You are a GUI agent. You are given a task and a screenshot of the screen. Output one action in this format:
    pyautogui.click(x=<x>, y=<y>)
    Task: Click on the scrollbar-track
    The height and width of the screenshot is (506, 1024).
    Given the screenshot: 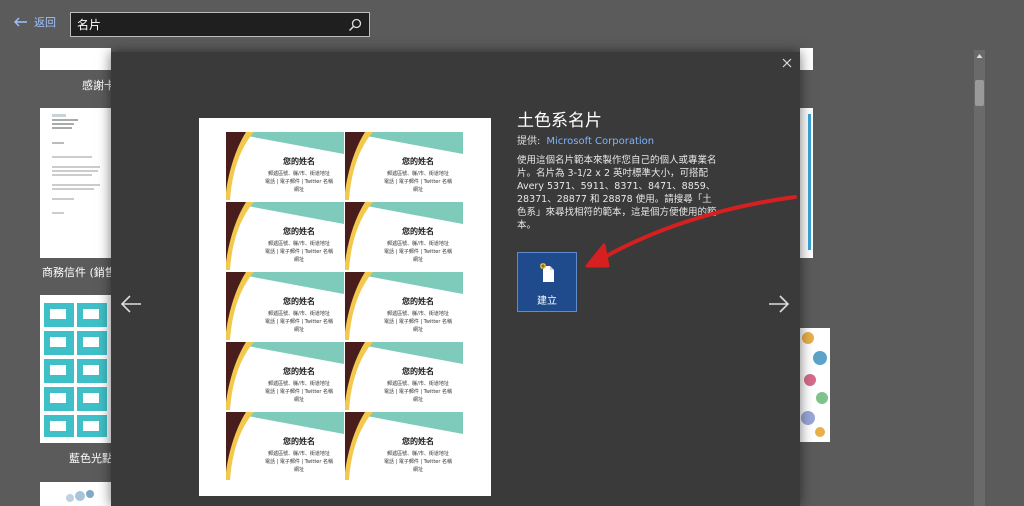 What is the action you would take?
    pyautogui.click(x=979, y=278)
    